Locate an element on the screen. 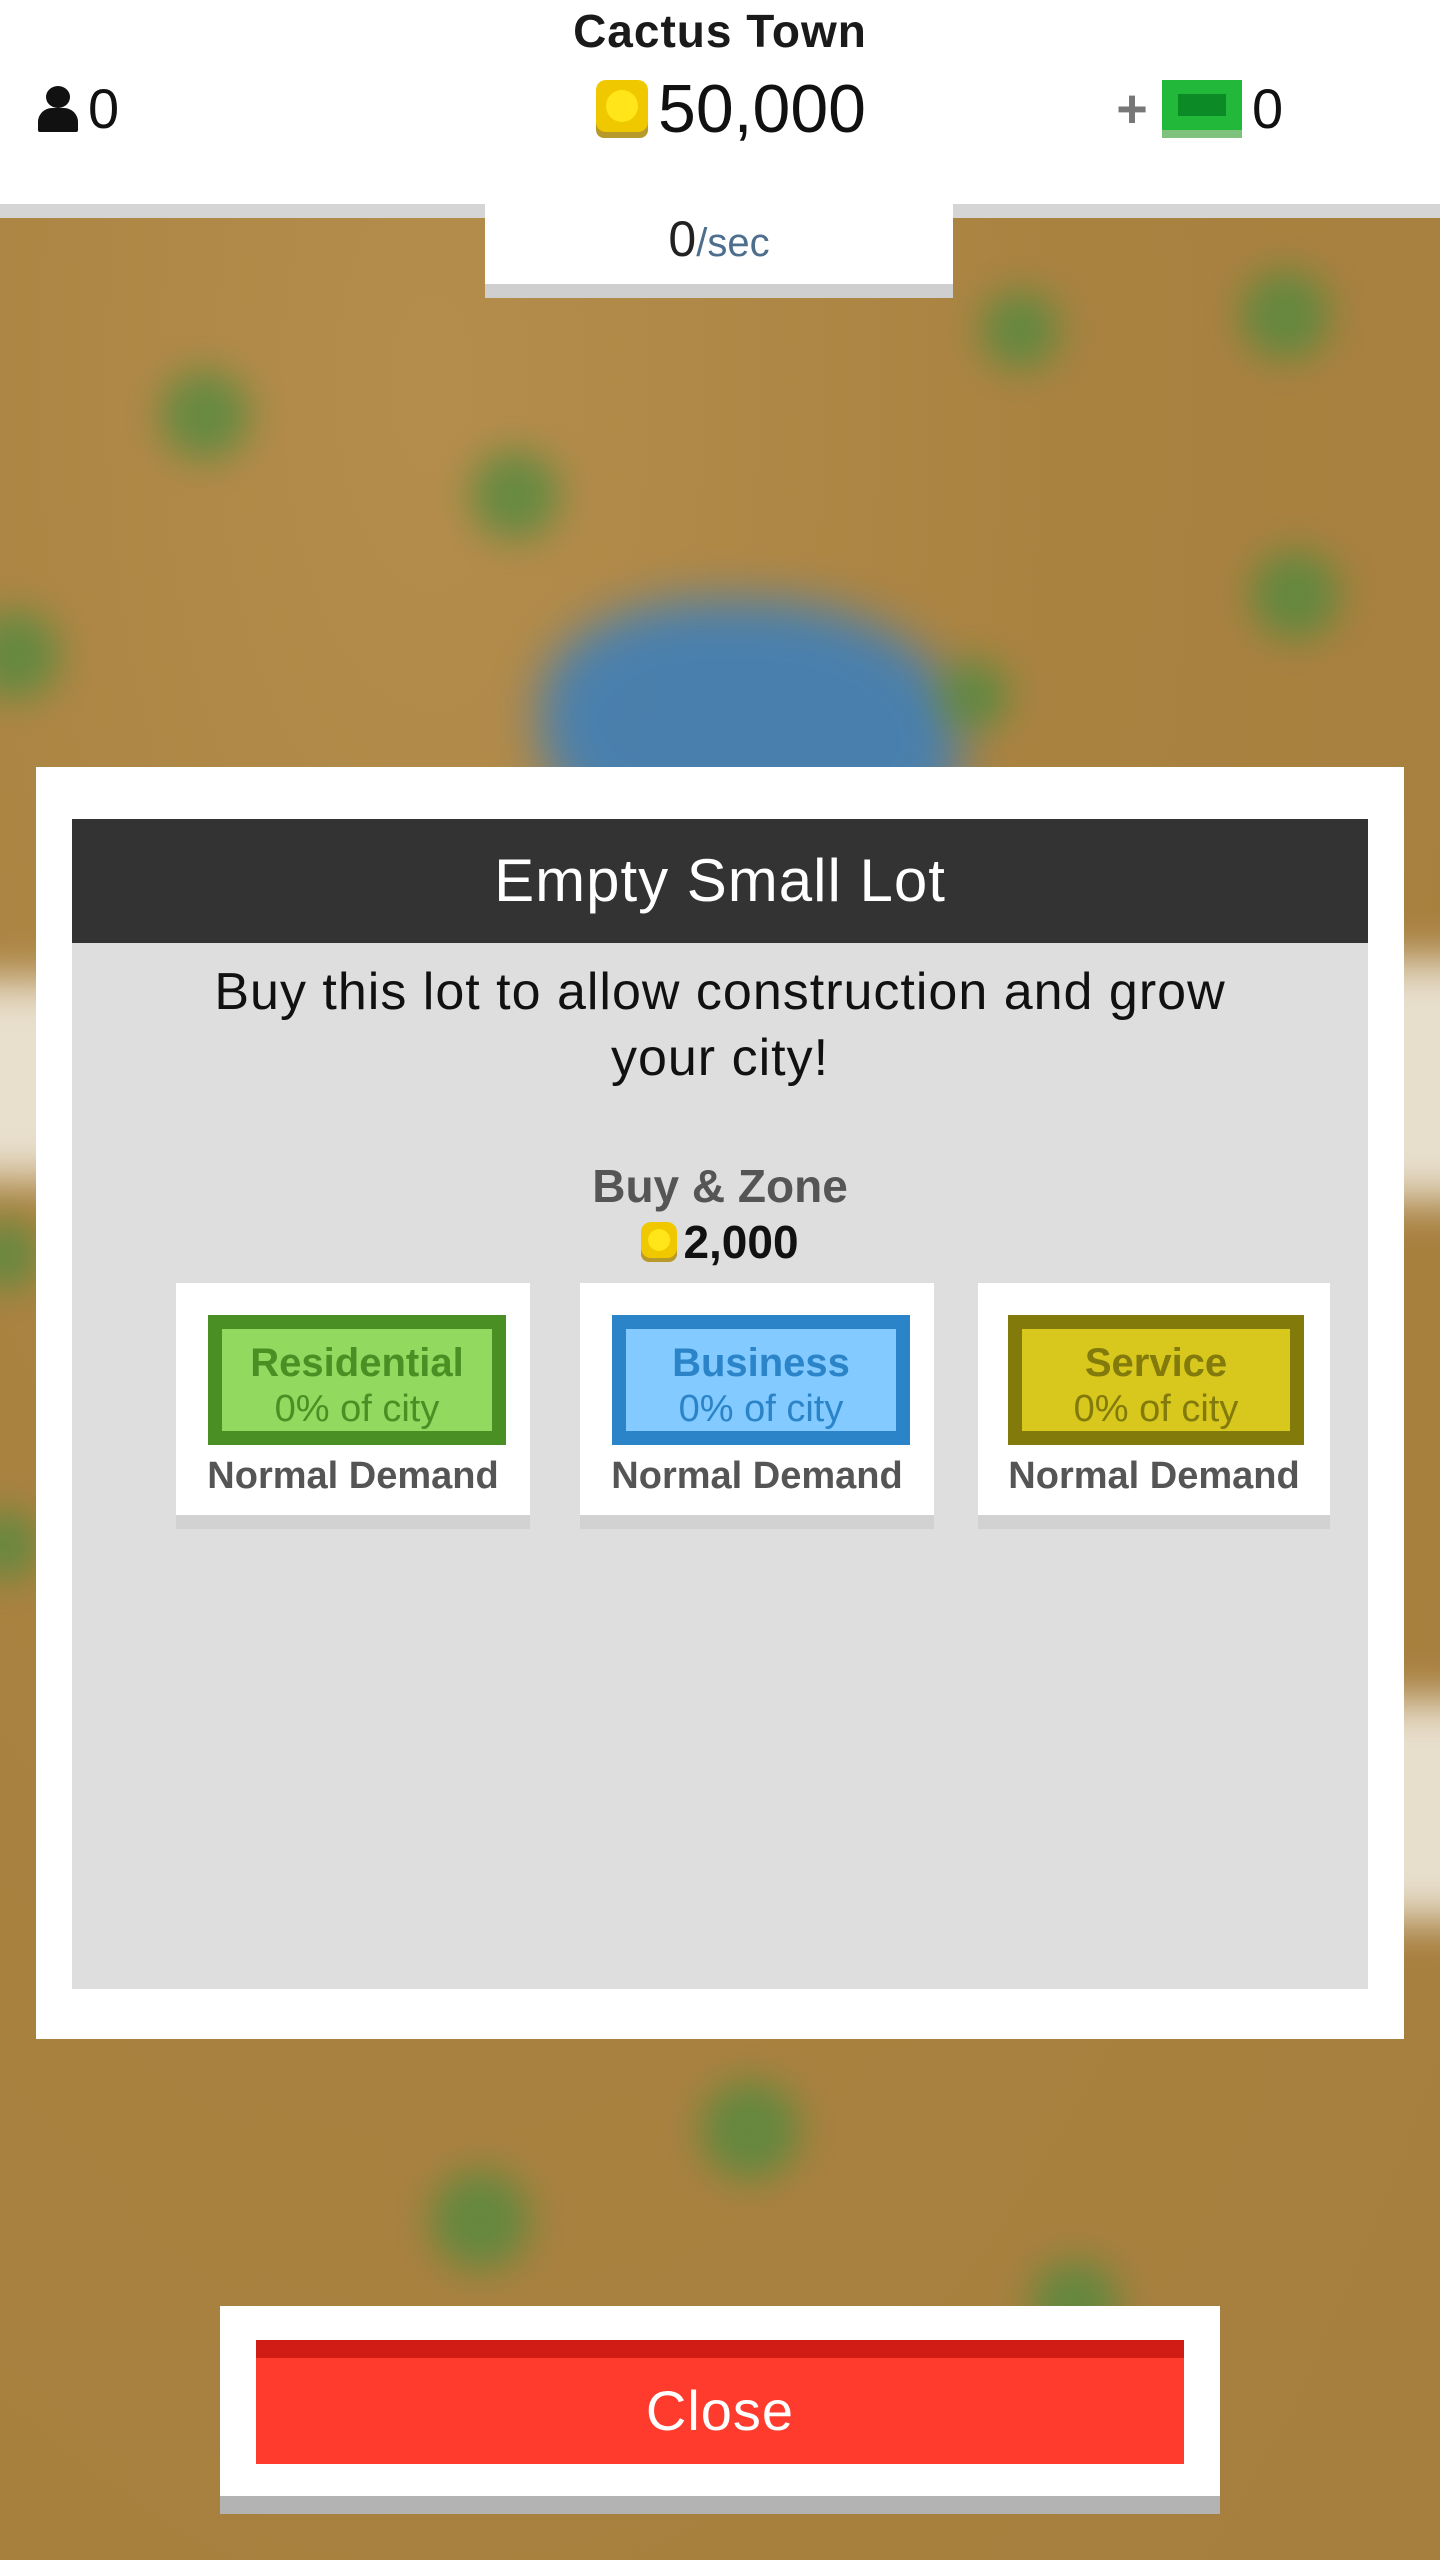 This screenshot has height=2560, width=1440. zone-card-business: Business 0% of city Normal Demand is located at coordinates (757, 1406).